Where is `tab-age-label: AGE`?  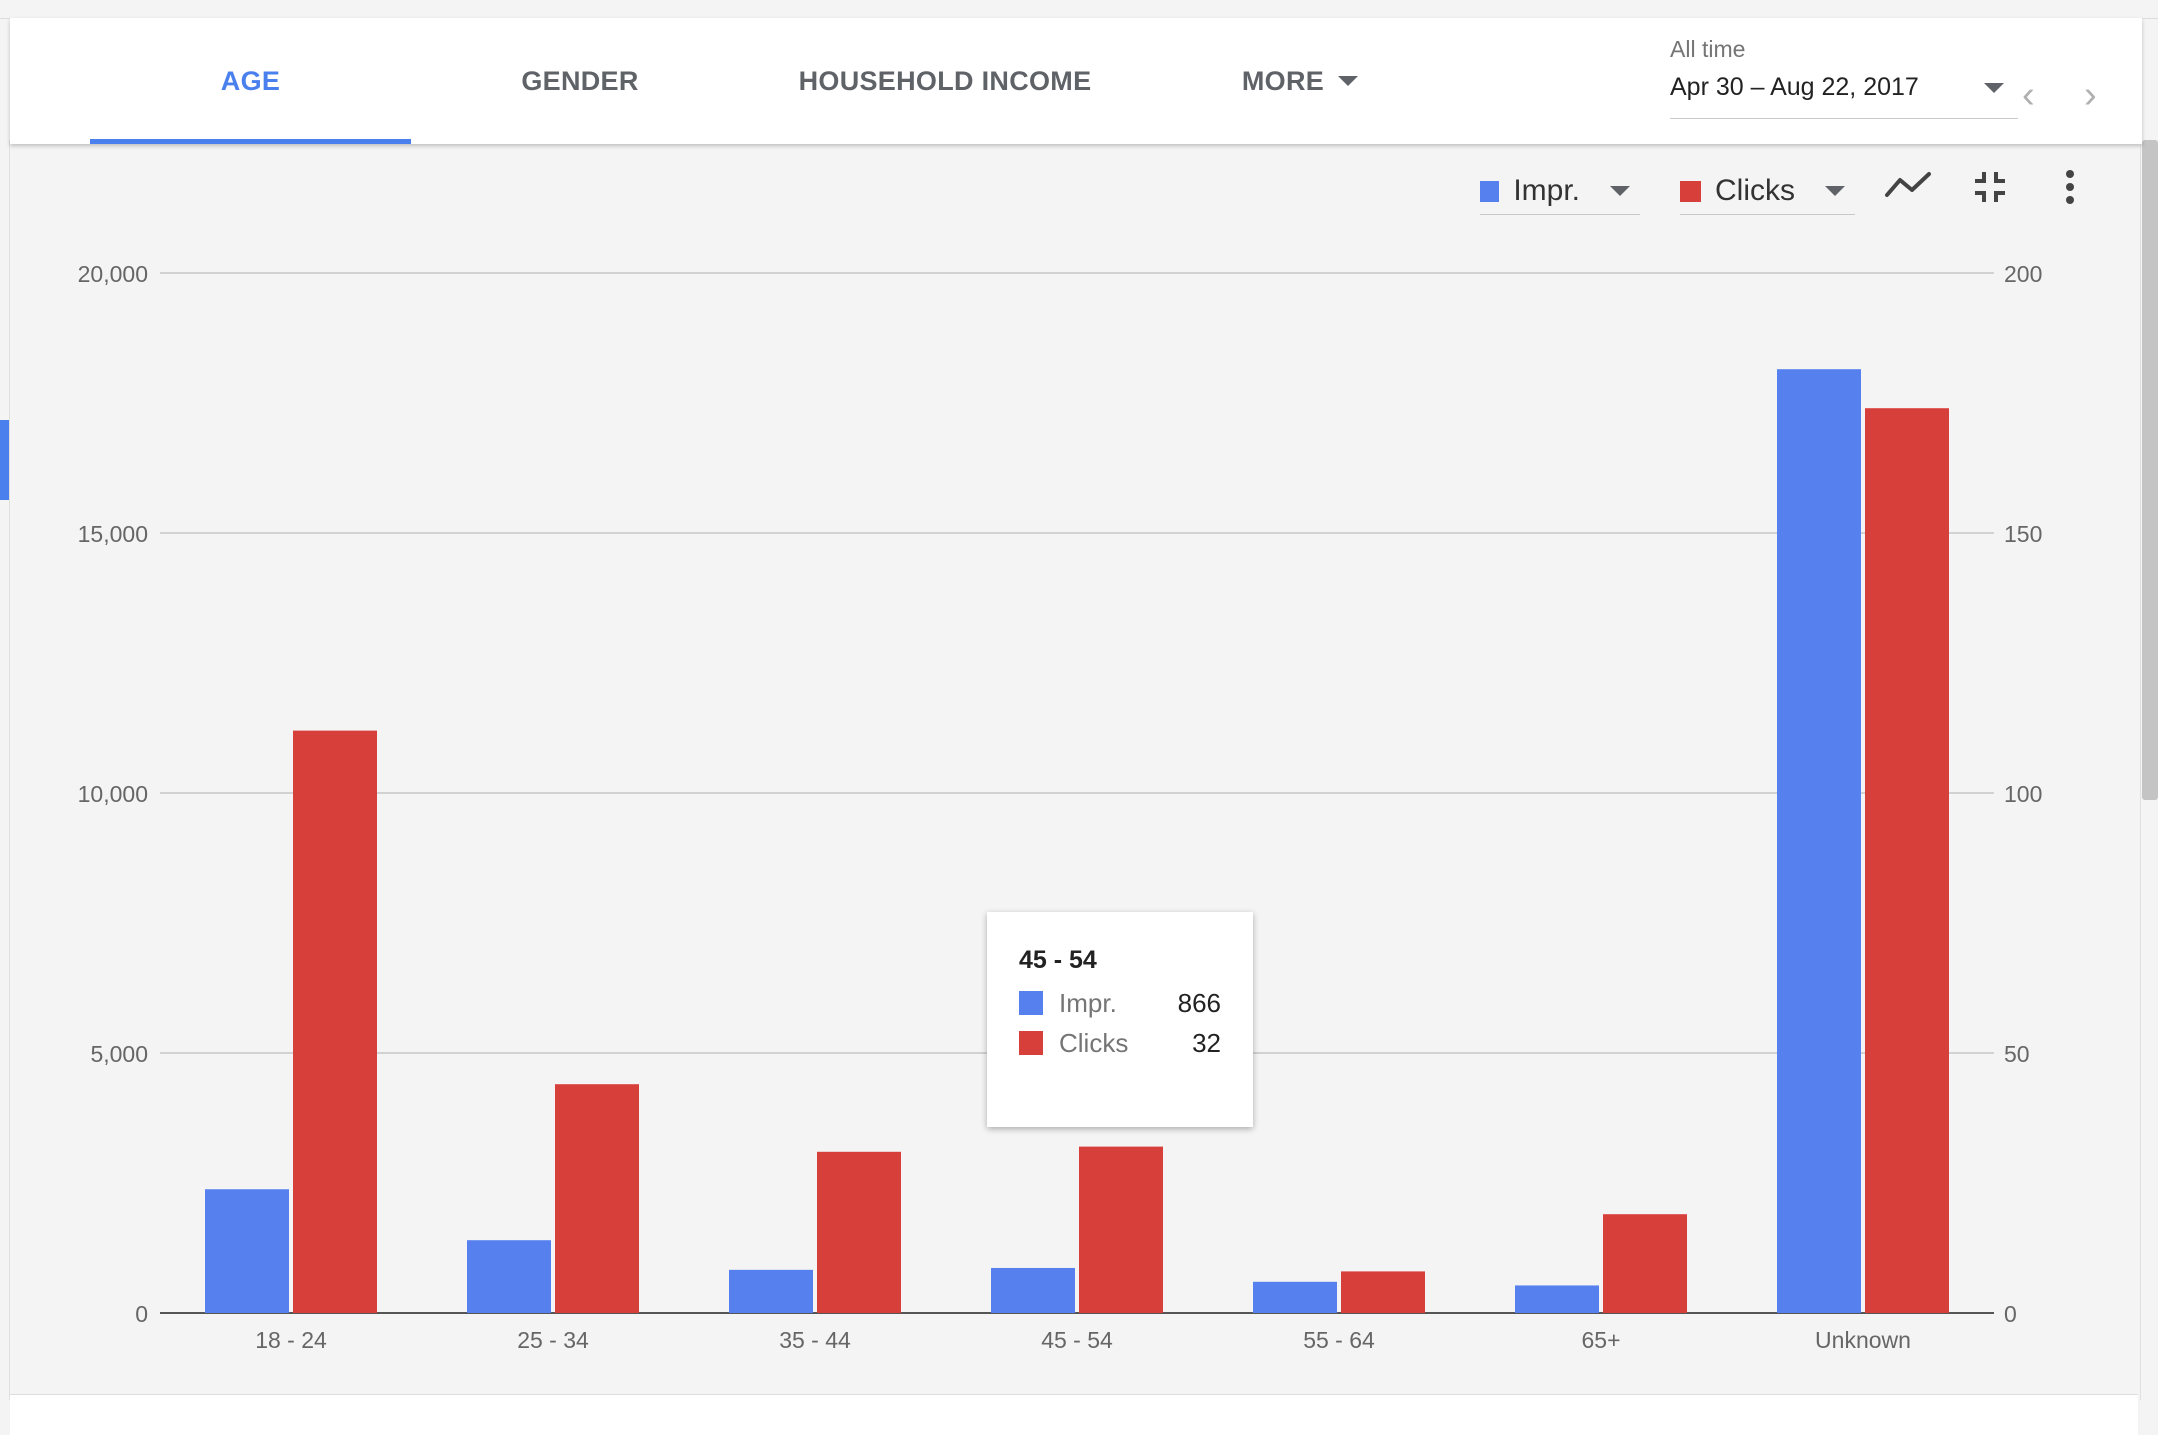 tab-age-label: AGE is located at coordinates (250, 80).